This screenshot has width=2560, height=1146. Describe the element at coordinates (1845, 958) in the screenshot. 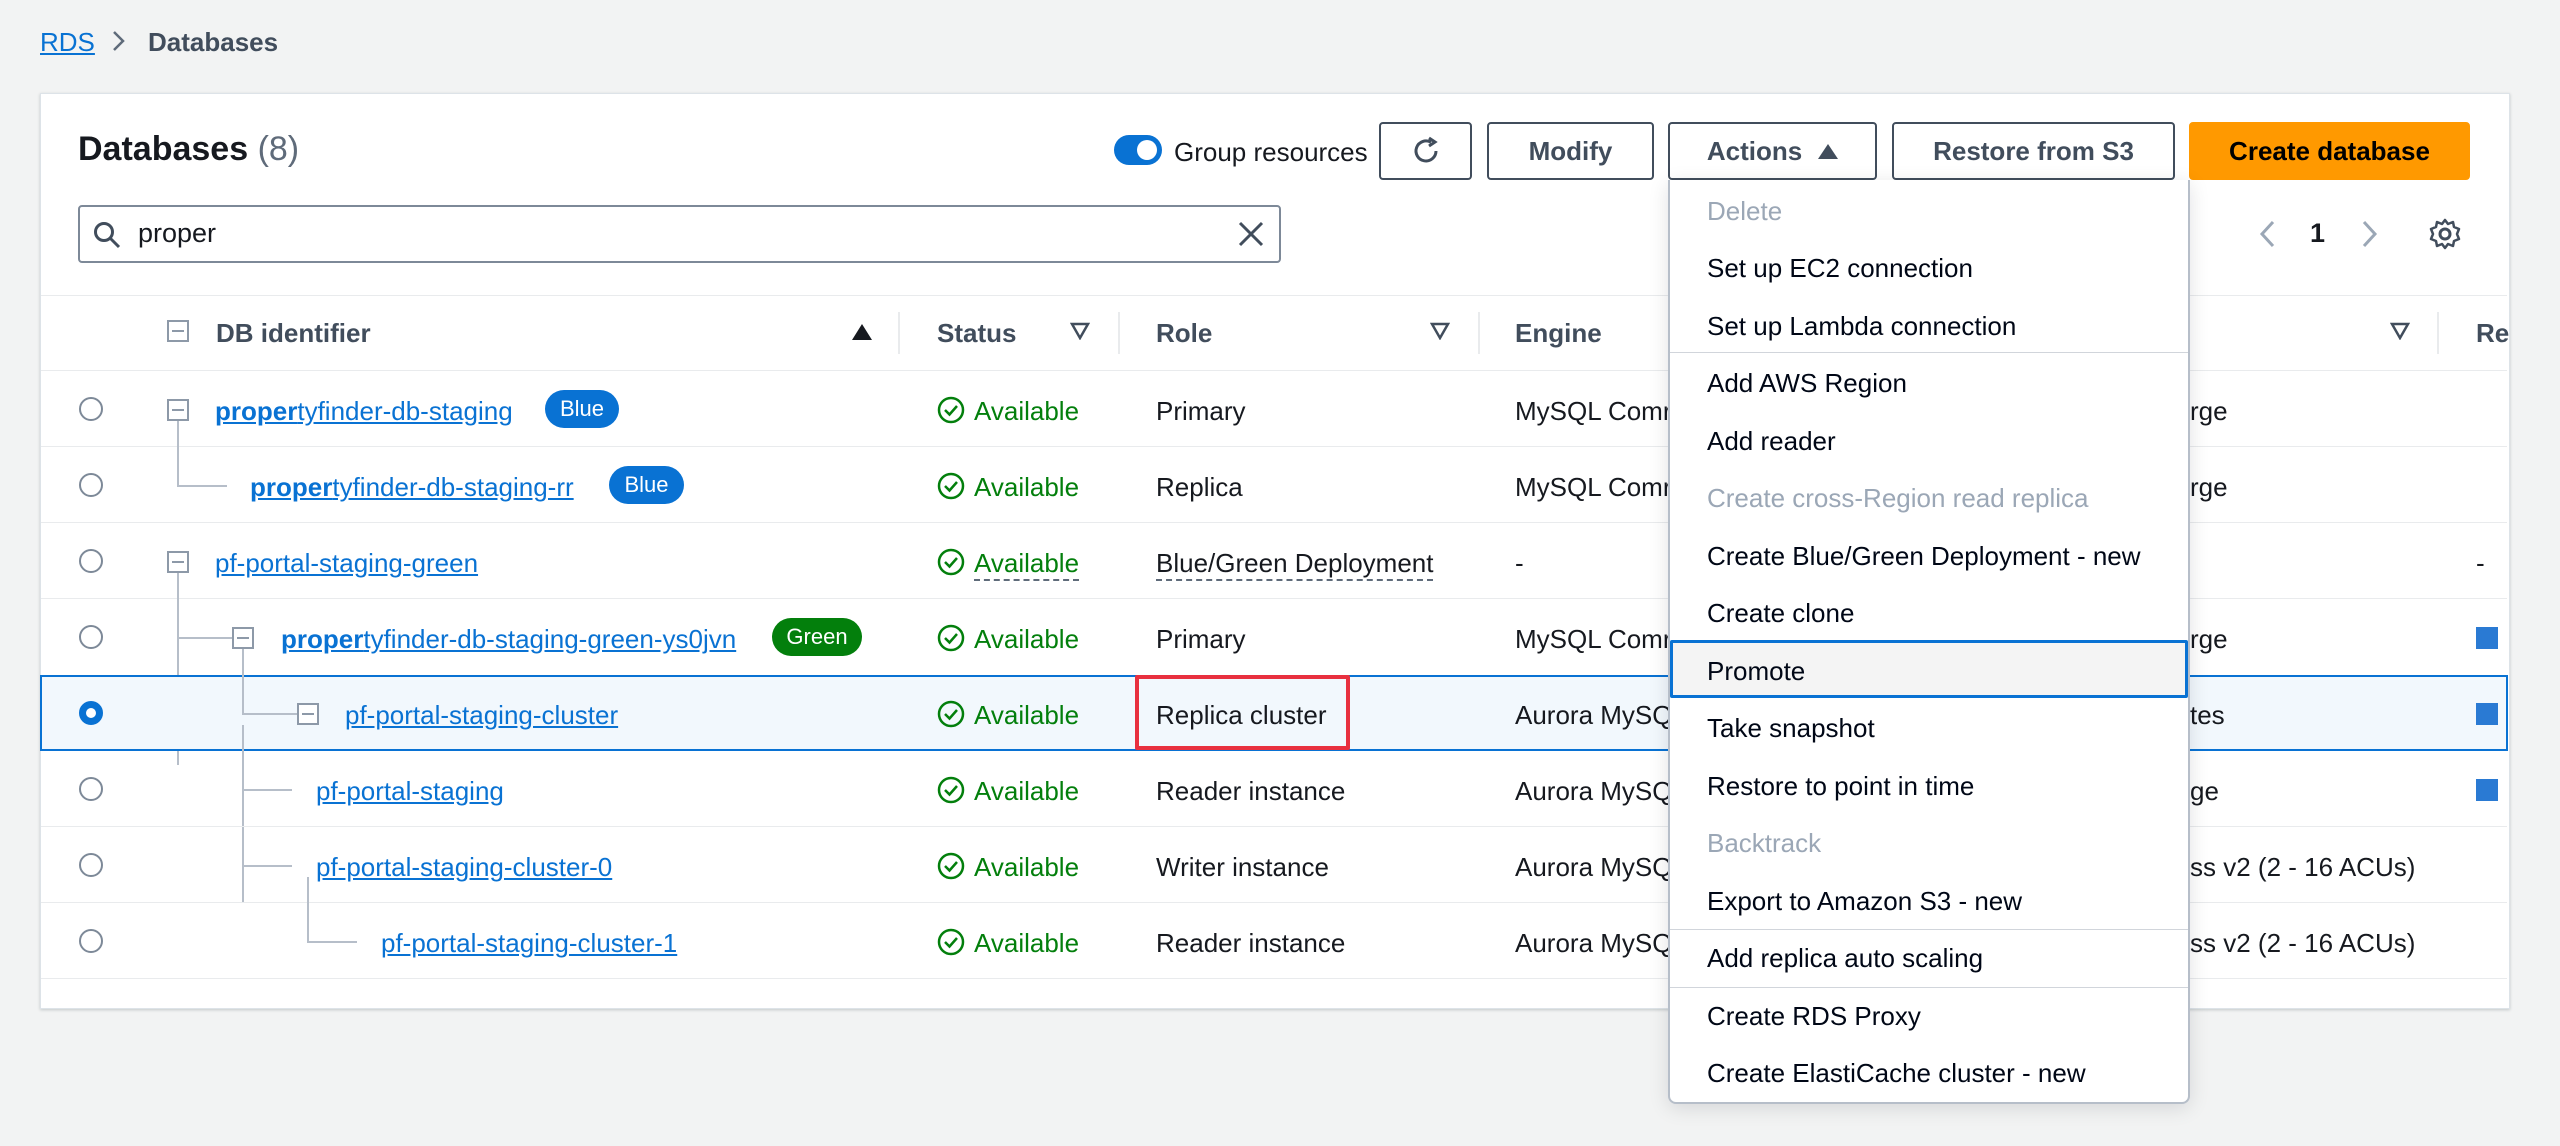

I see `menu-item-replica-auto-scaling: Add replica auto scaling` at that location.